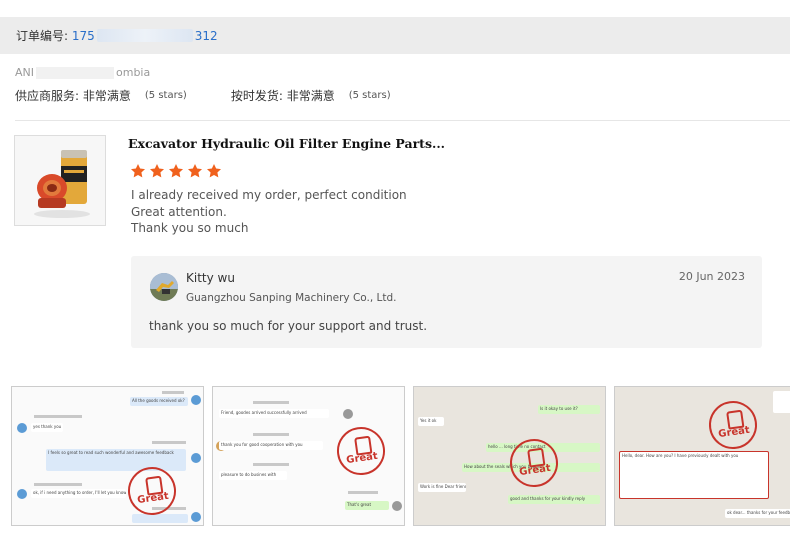 This screenshot has height=556, width=790. What do you see at coordinates (133, 72) in the screenshot?
I see `buyer-country-suffix: ombia` at bounding box center [133, 72].